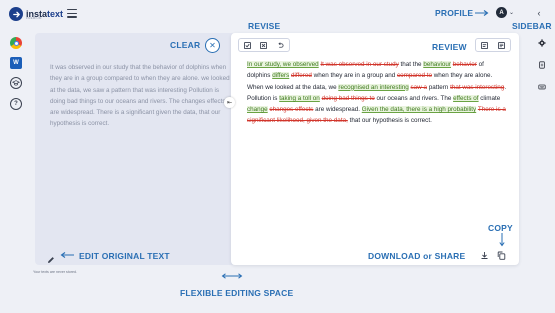 This screenshot has width=555, height=313. I want to click on deletion-suggestion: changes effects, so click(291, 109).